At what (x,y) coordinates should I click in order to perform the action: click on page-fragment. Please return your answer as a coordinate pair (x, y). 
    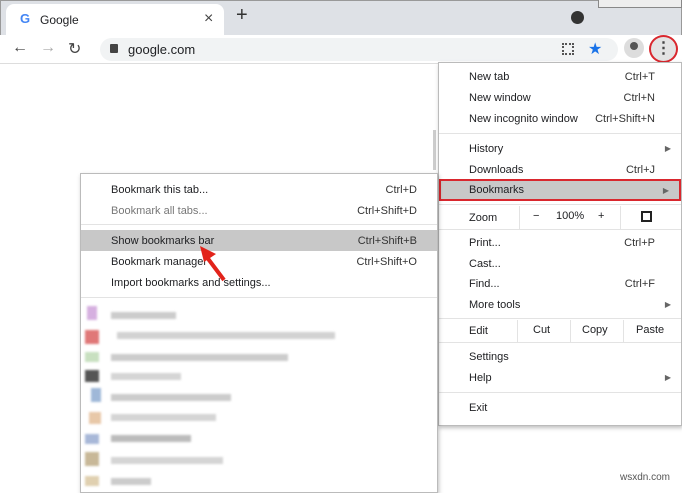
    Looking at the image, I should click on (434, 150).